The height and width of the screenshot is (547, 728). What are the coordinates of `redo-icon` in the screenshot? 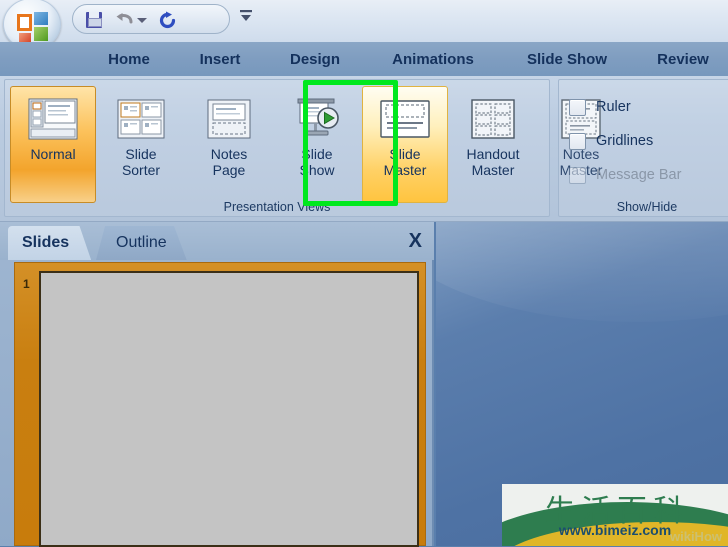 It's located at (168, 20).